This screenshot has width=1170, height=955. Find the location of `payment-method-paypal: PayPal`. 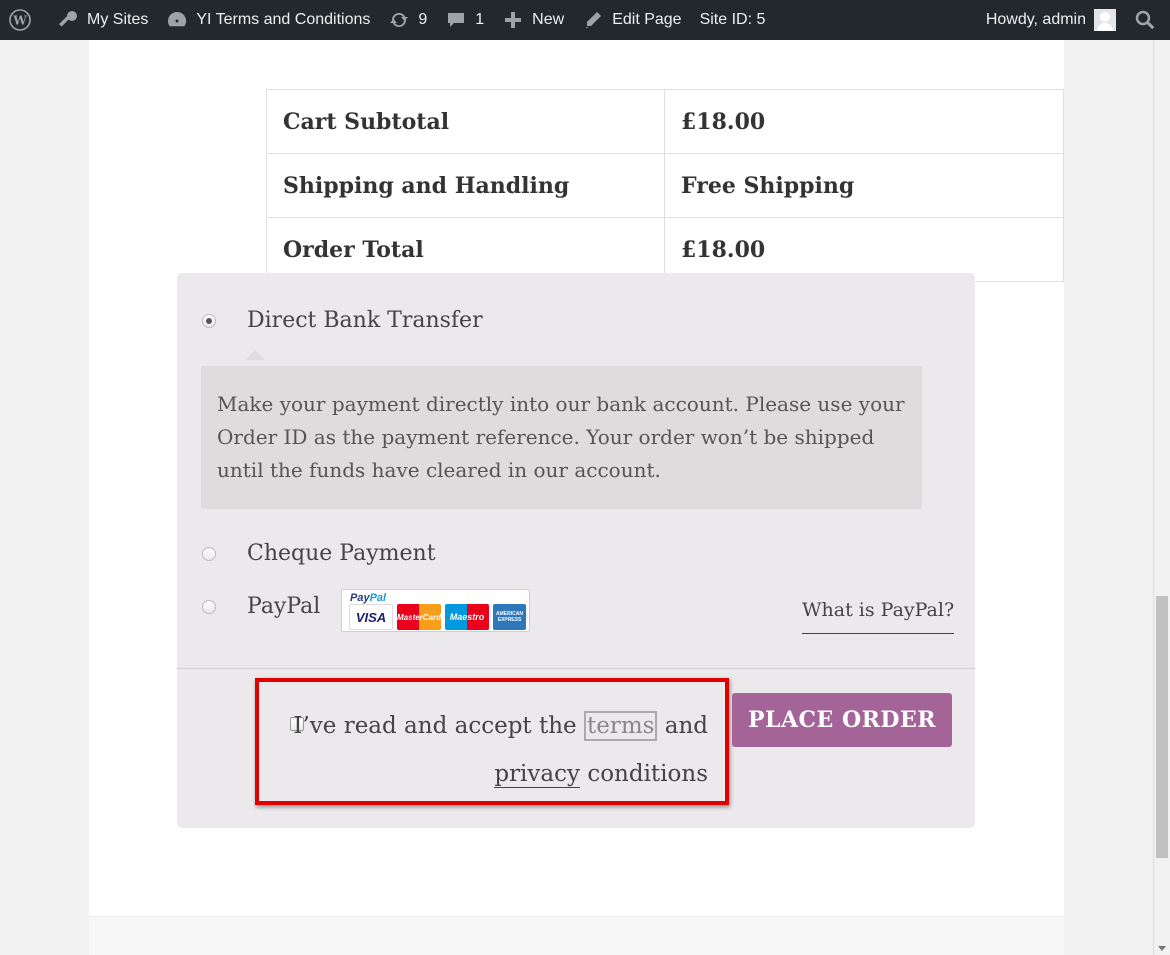

payment-method-paypal: PayPal is located at coordinates (261, 606).